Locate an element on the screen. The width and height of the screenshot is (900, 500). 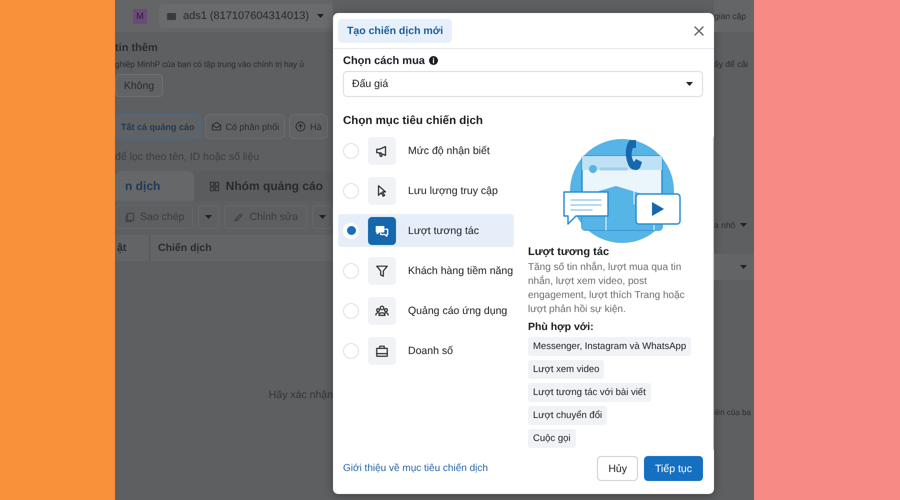
section-title: Chọn mục tiêu chiến dịch is located at coordinates (413, 121).